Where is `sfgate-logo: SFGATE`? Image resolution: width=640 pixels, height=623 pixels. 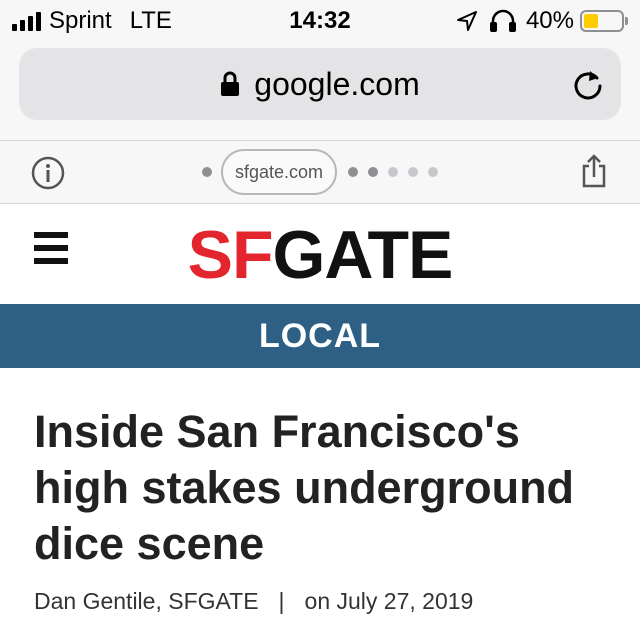
sfgate-logo: SFGATE is located at coordinates (320, 255).